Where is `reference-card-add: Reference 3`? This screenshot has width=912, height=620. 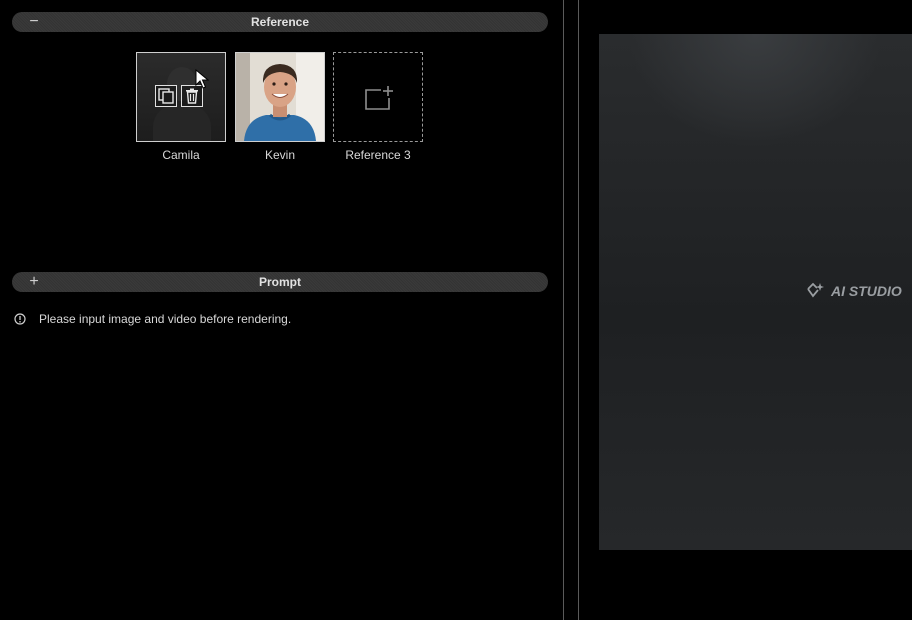
reference-card-add: Reference 3 is located at coordinates (378, 107).